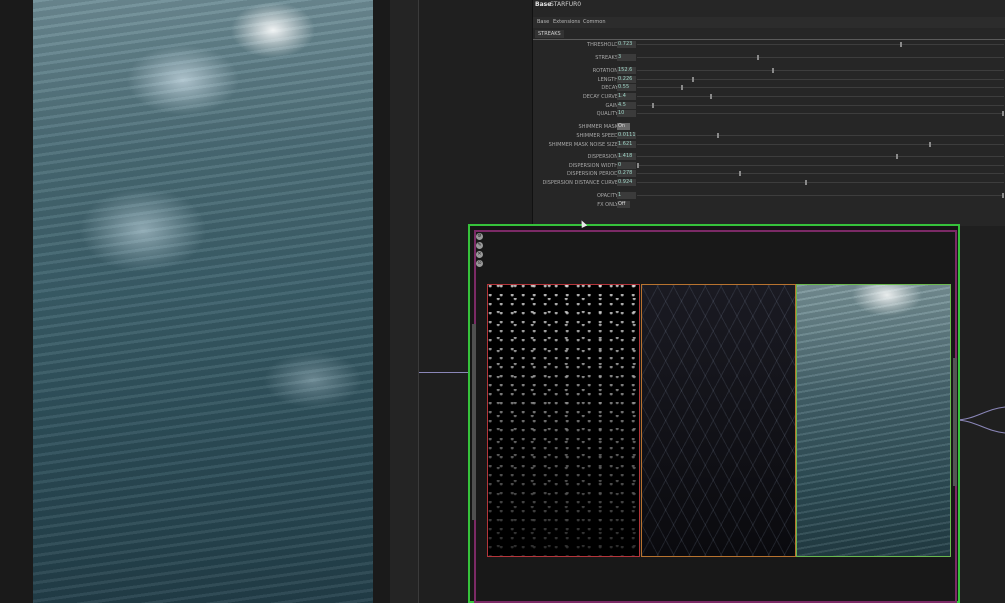  I want to click on param-row-quality: QUALITY 10, so click(769, 114).